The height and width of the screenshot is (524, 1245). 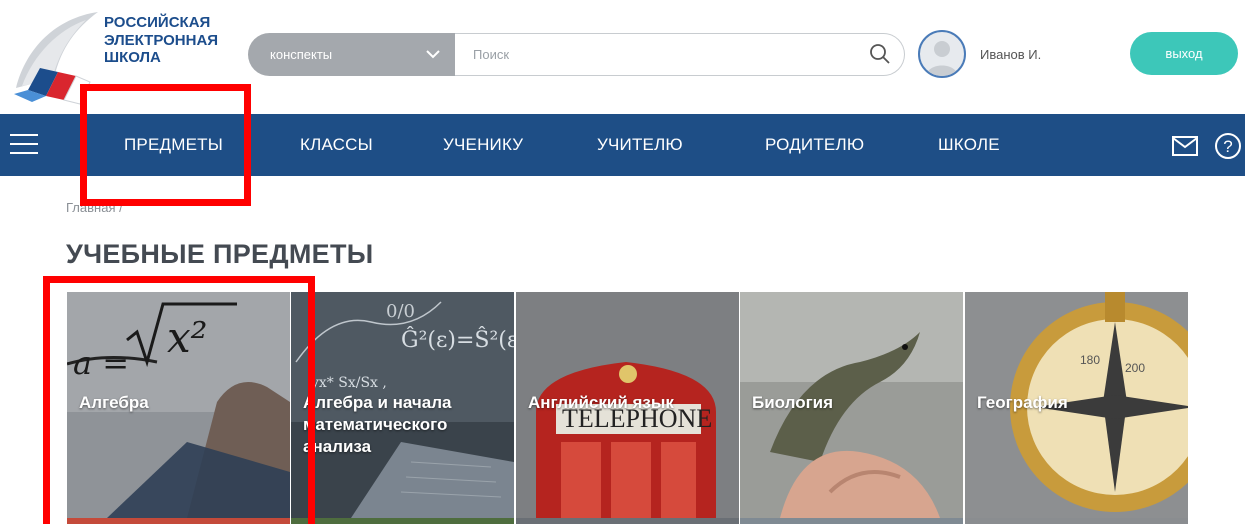 What do you see at coordinates (114, 402) in the screenshot?
I see `subject-label: Алгебра` at bounding box center [114, 402].